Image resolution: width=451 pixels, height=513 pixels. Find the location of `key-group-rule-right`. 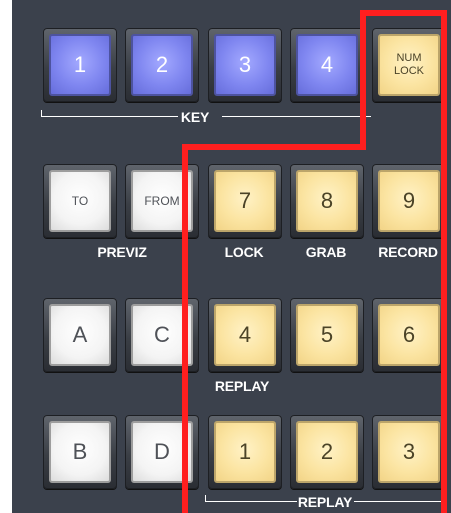

key-group-rule-right is located at coordinates (296, 116).